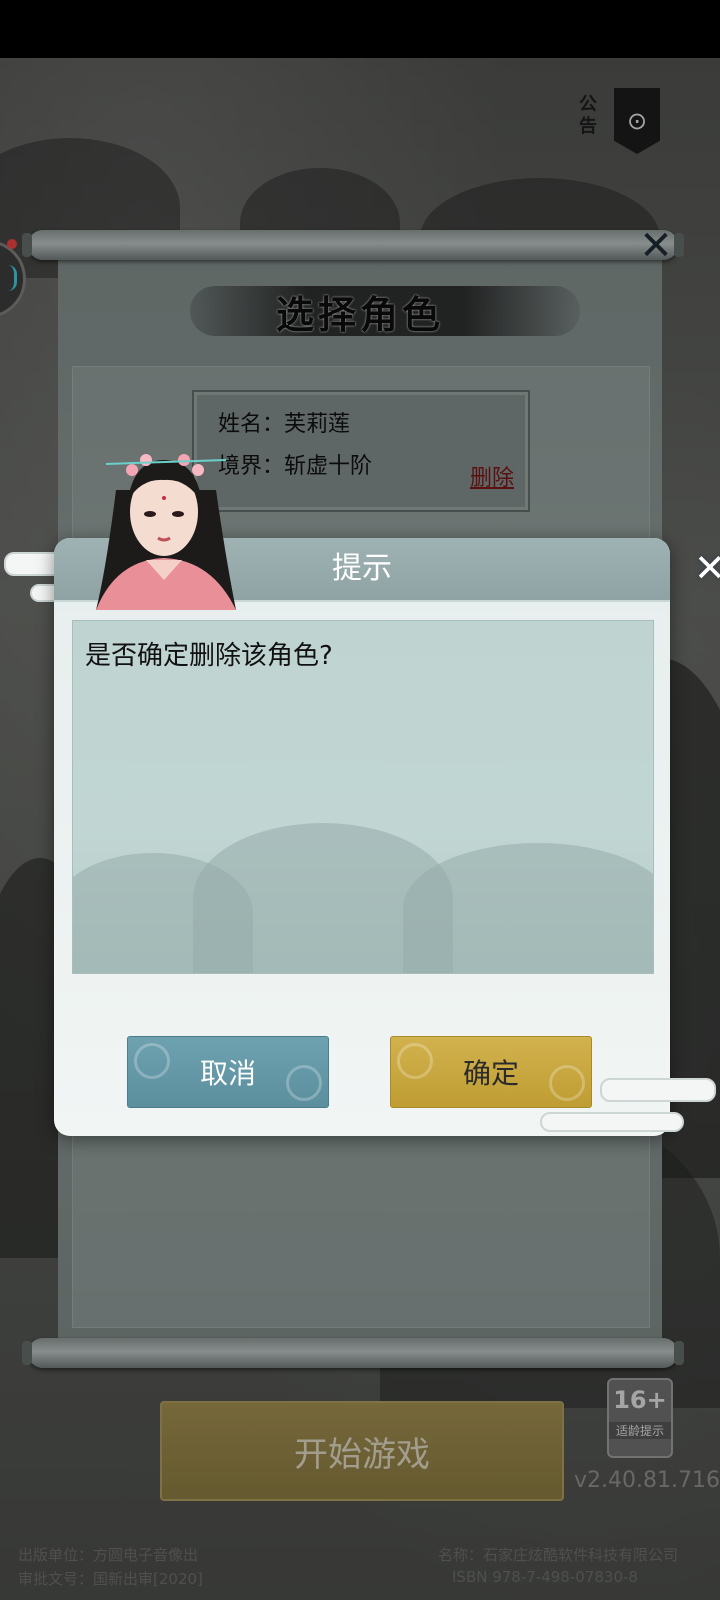  Describe the element at coordinates (166, 532) in the screenshot. I see `character-portrait` at that location.